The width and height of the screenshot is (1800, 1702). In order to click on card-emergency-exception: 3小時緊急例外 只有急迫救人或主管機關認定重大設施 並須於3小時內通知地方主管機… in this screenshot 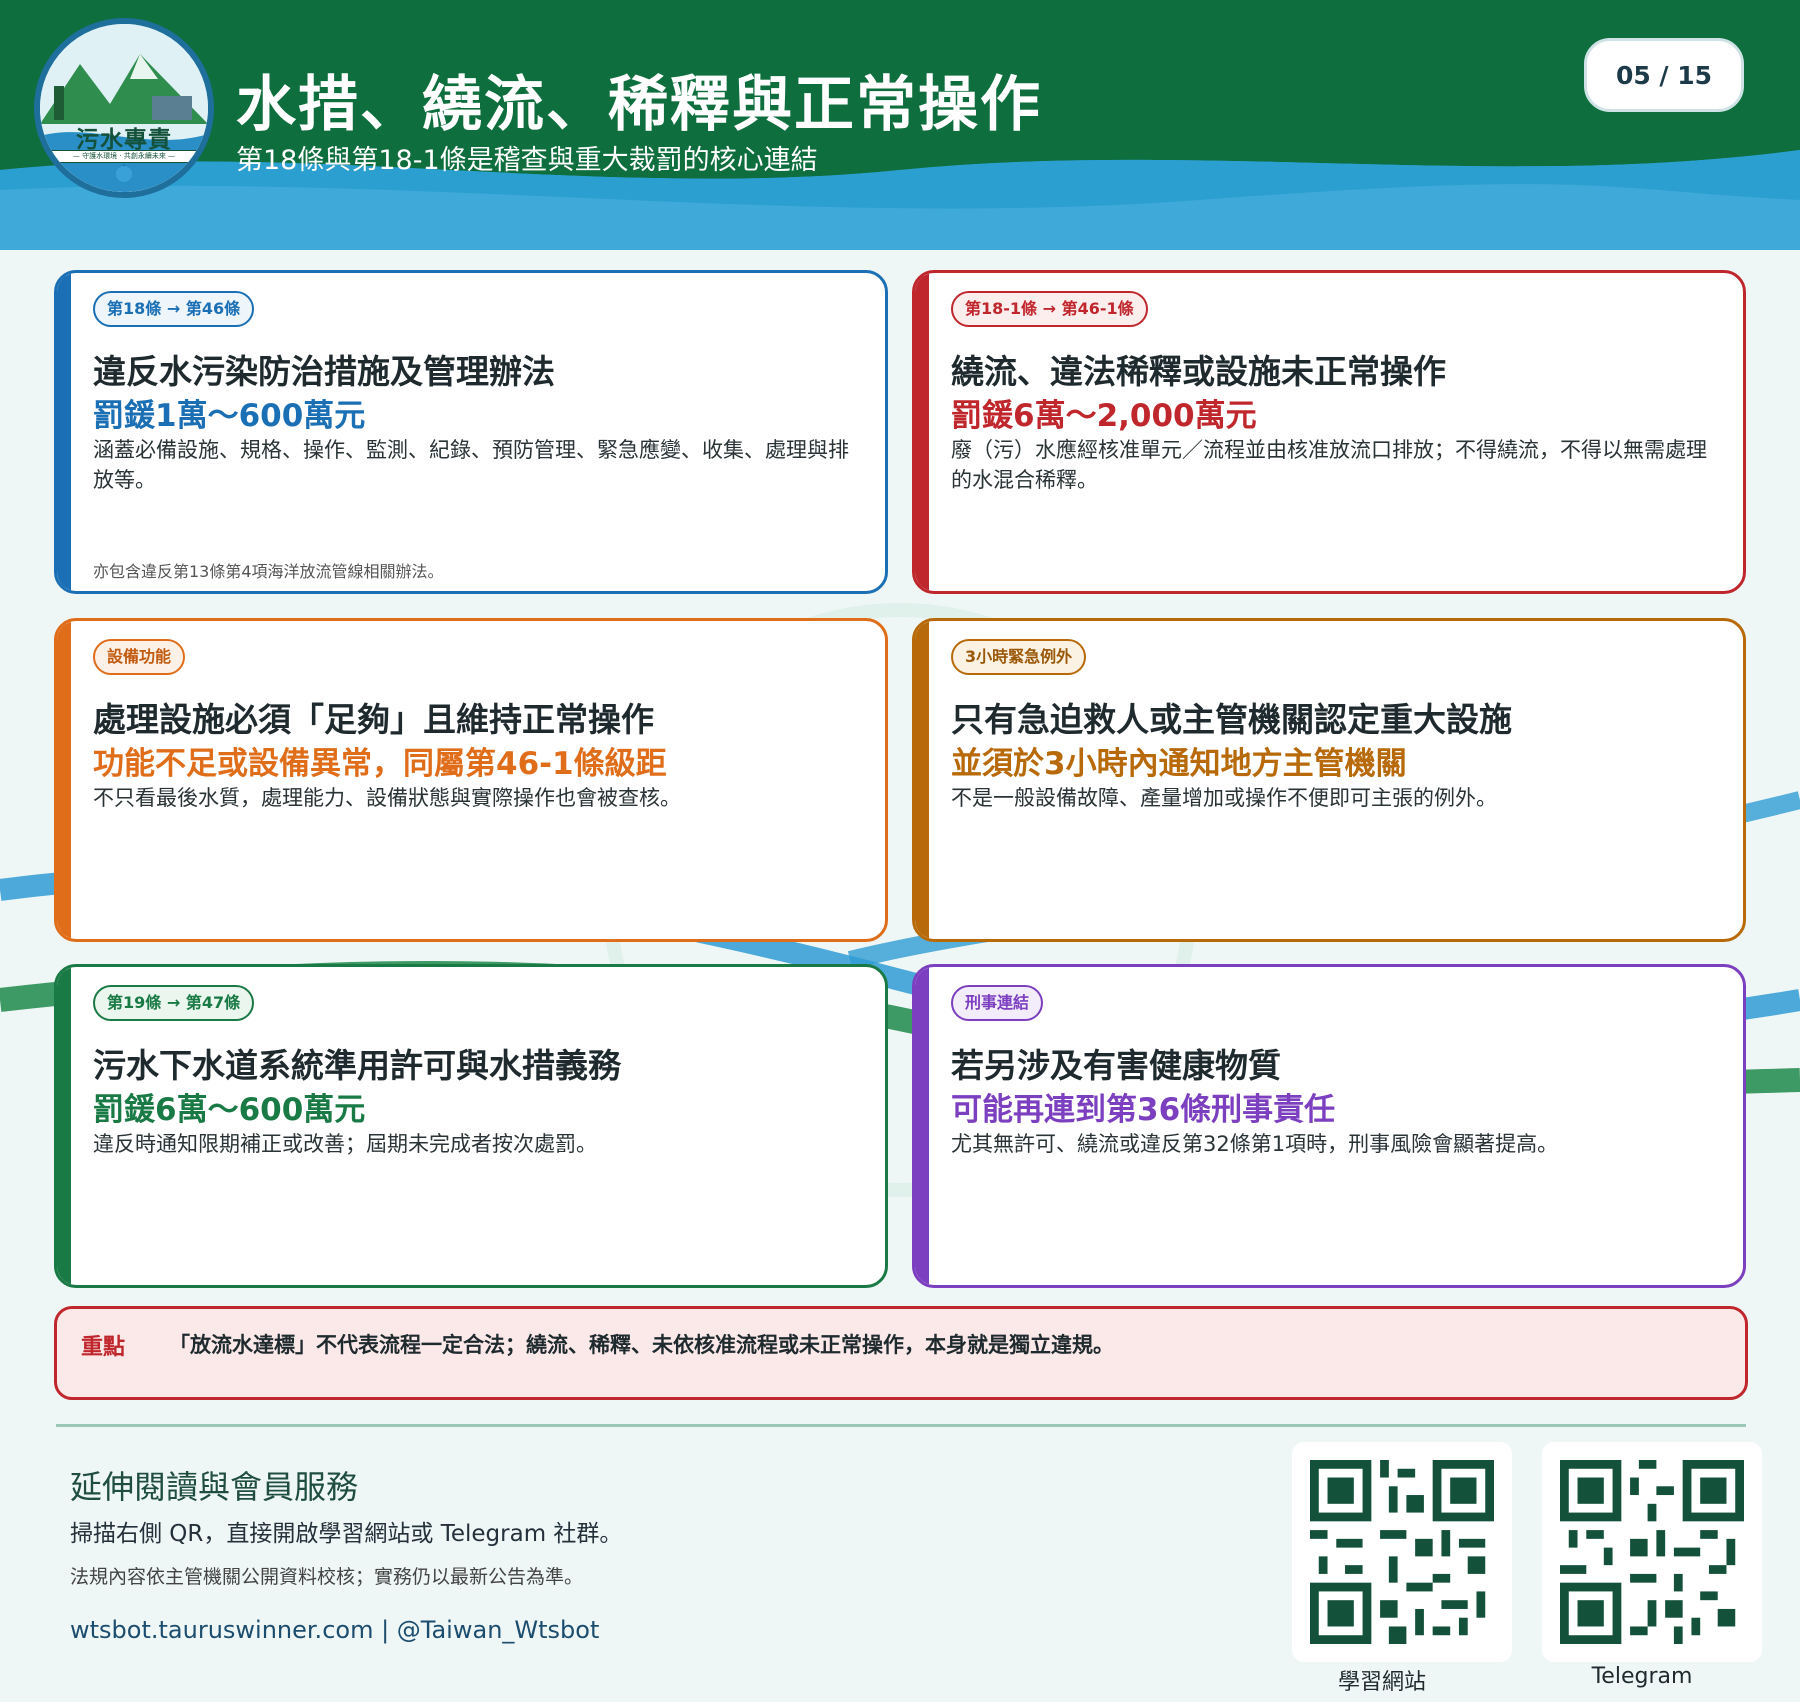, I will do `click(1329, 780)`.